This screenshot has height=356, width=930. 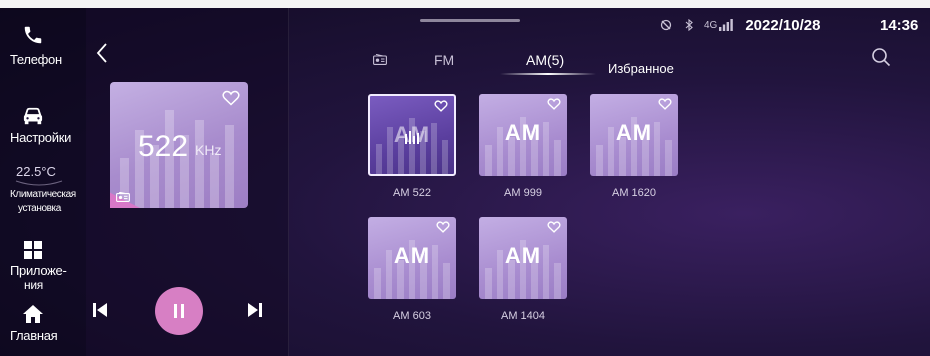 I want to click on apps-label-line-1: Приложе-, so click(x=38, y=270).